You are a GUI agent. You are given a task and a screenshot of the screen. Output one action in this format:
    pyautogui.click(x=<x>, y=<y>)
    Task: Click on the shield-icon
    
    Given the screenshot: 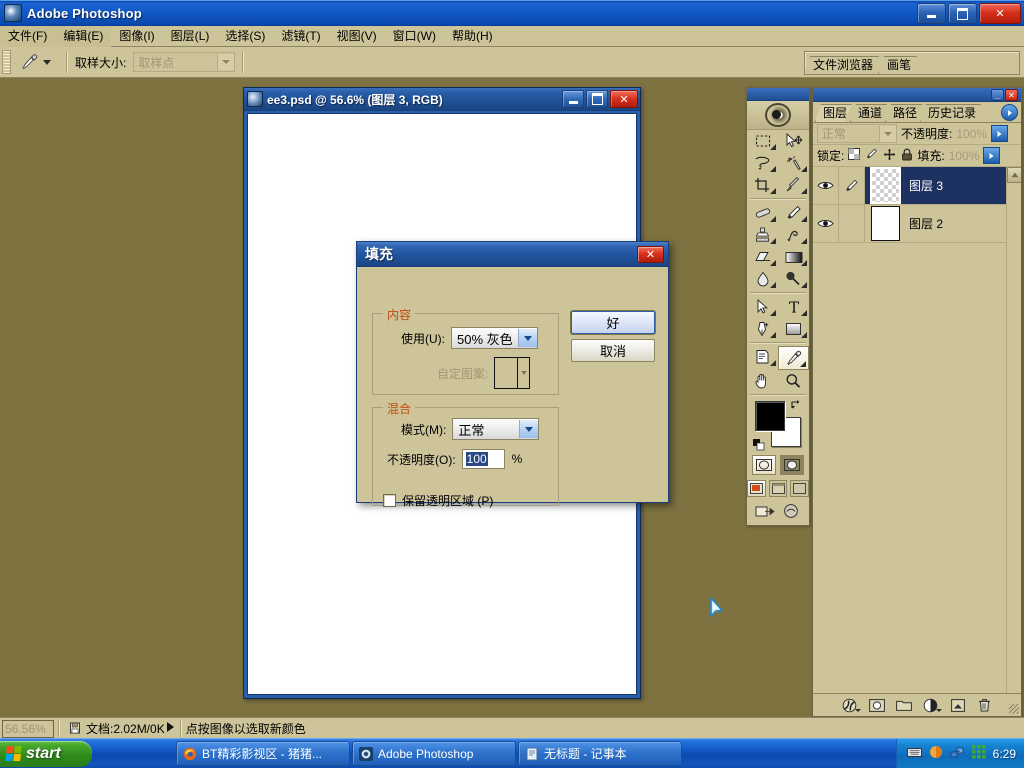 What is the action you would take?
    pyautogui.click(x=936, y=753)
    